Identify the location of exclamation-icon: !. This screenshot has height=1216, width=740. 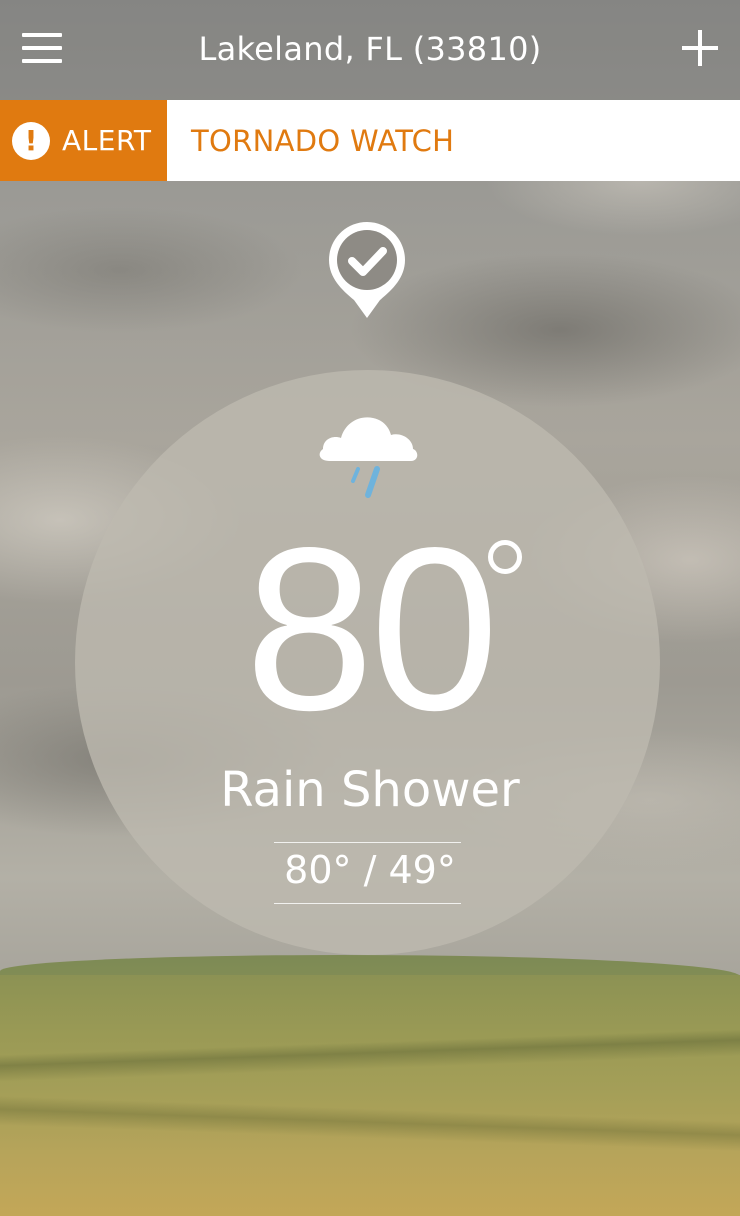
(31, 141).